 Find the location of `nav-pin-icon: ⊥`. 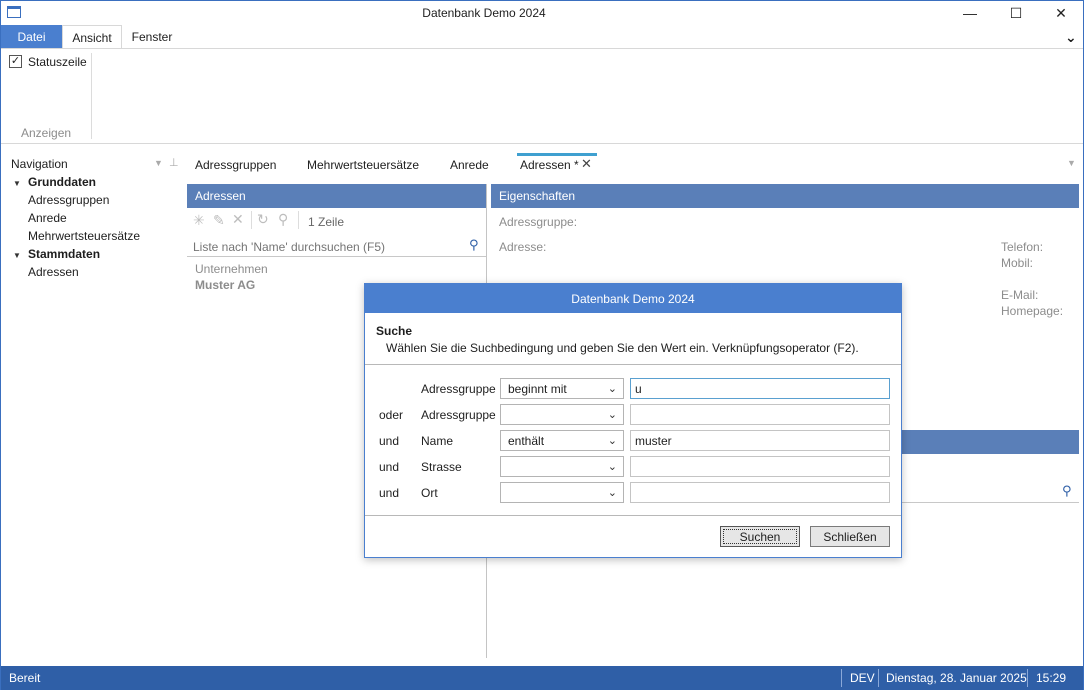

nav-pin-icon: ⊥ is located at coordinates (174, 162).